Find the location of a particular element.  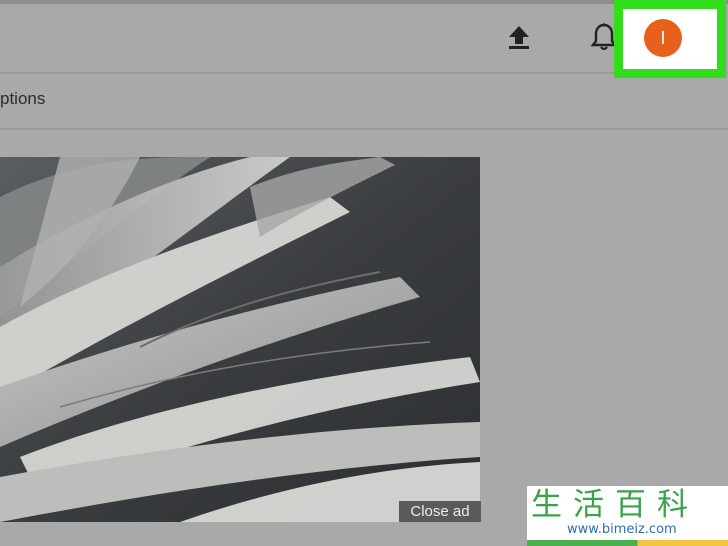

options-divider is located at coordinates (364, 129).